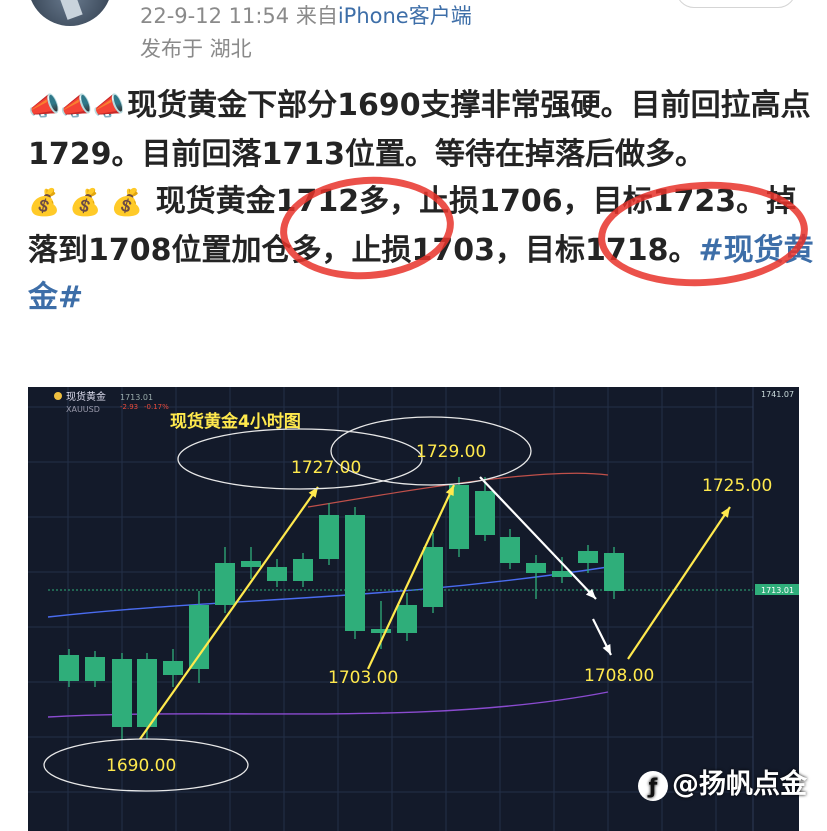 The image size is (827, 831). I want to click on label-1708: 1708.00, so click(619, 676).